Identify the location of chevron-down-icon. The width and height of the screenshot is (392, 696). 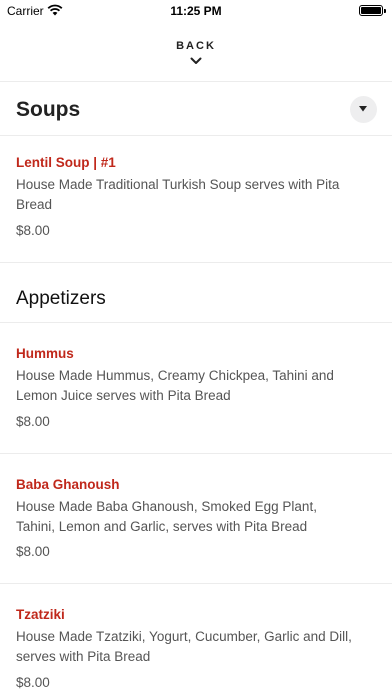
(196, 60).